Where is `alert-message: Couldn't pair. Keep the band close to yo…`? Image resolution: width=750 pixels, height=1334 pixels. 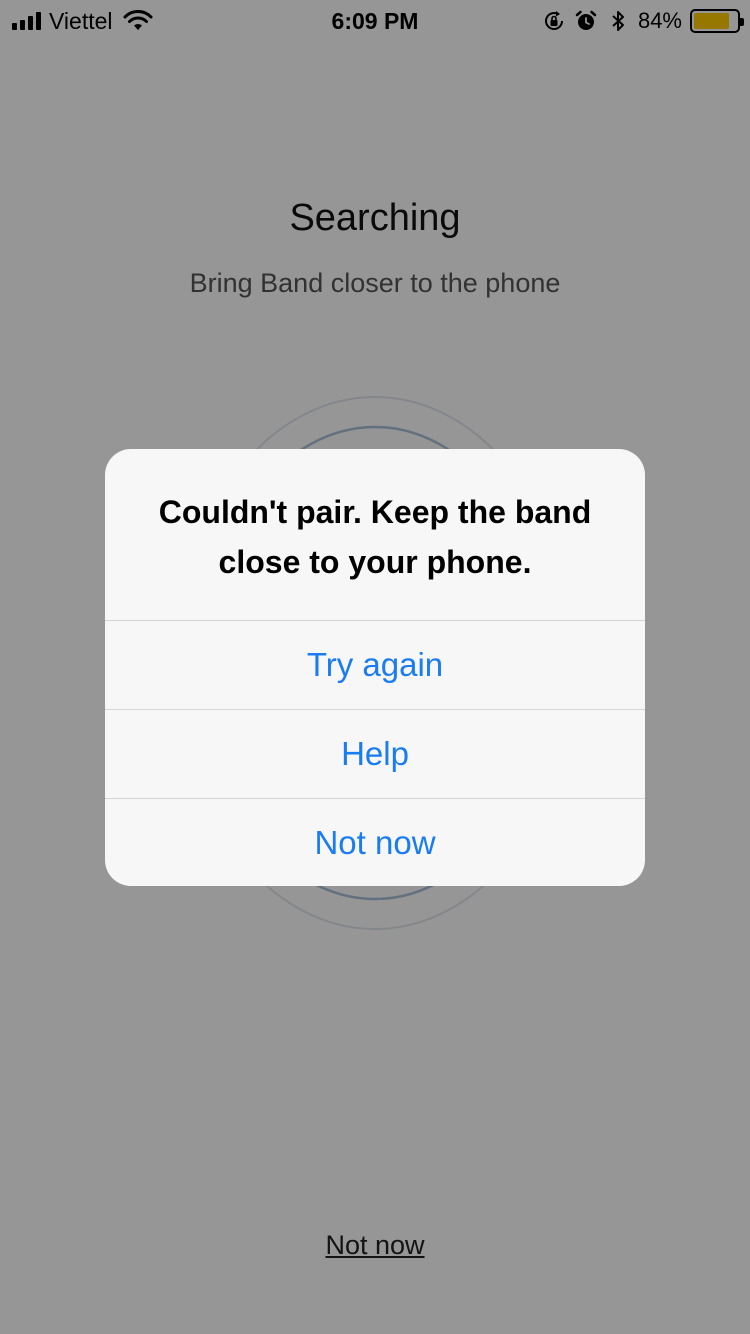
alert-message: Couldn't pair. Keep the band close to yo… is located at coordinates (375, 537).